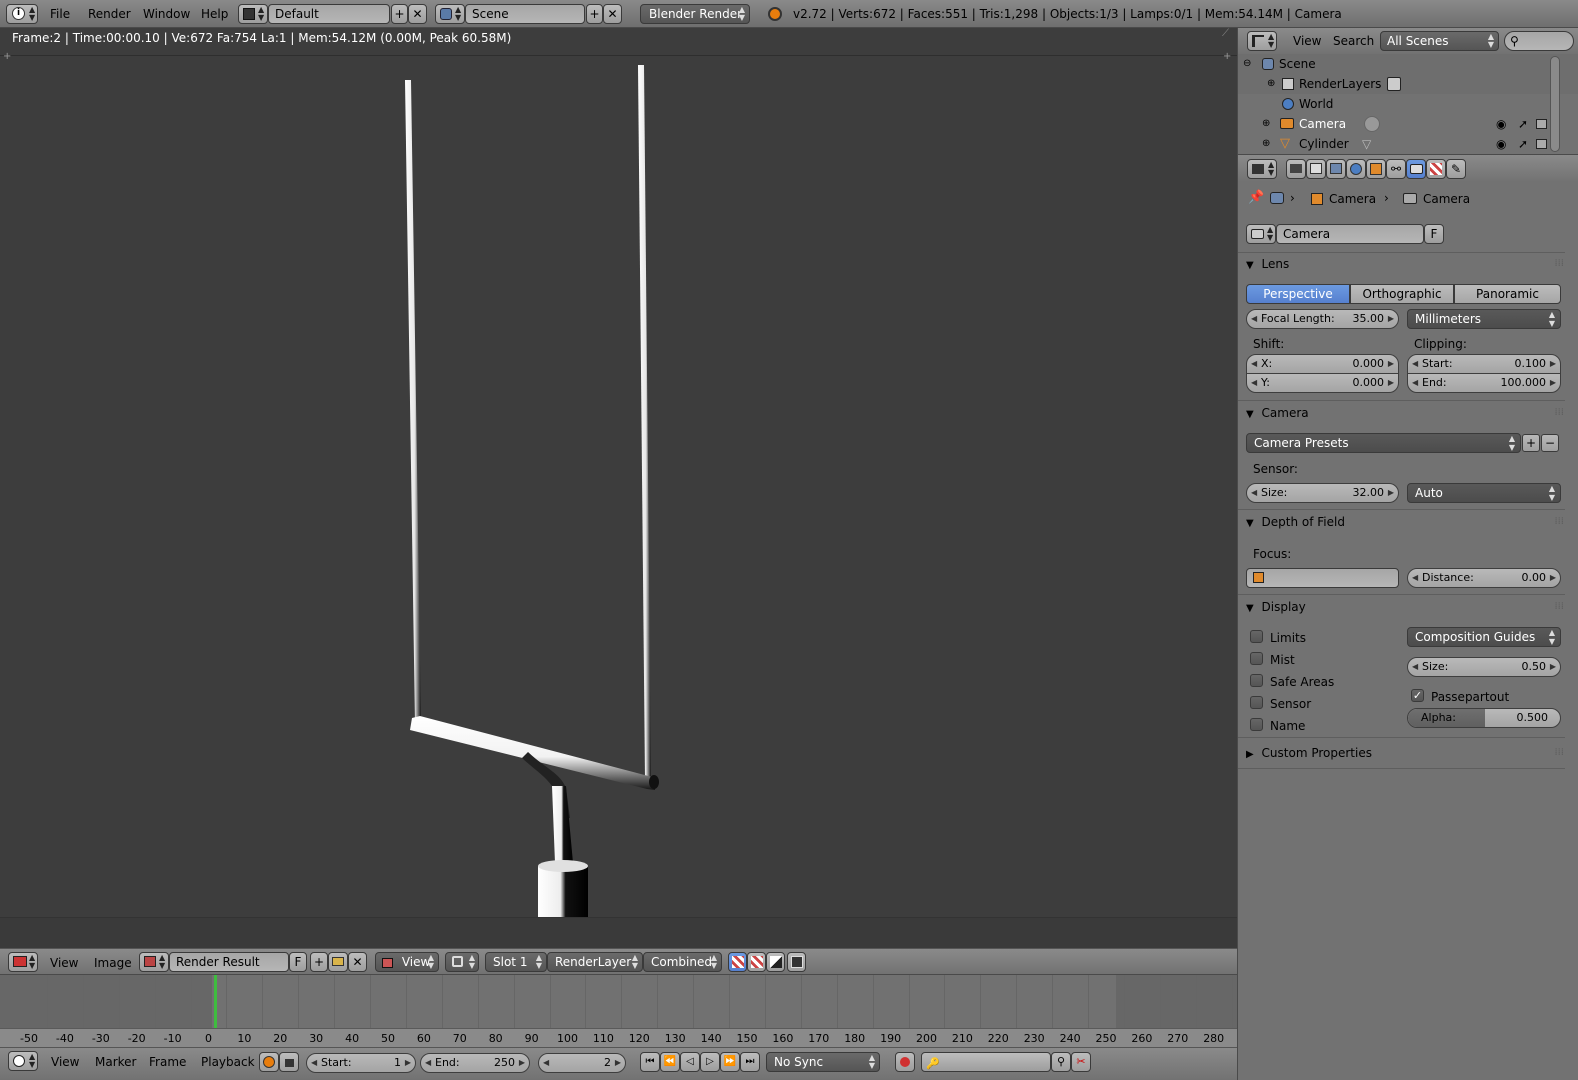 The image size is (1578, 1080). What do you see at coordinates (1436, 169) in the screenshot?
I see `tab-texture` at bounding box center [1436, 169].